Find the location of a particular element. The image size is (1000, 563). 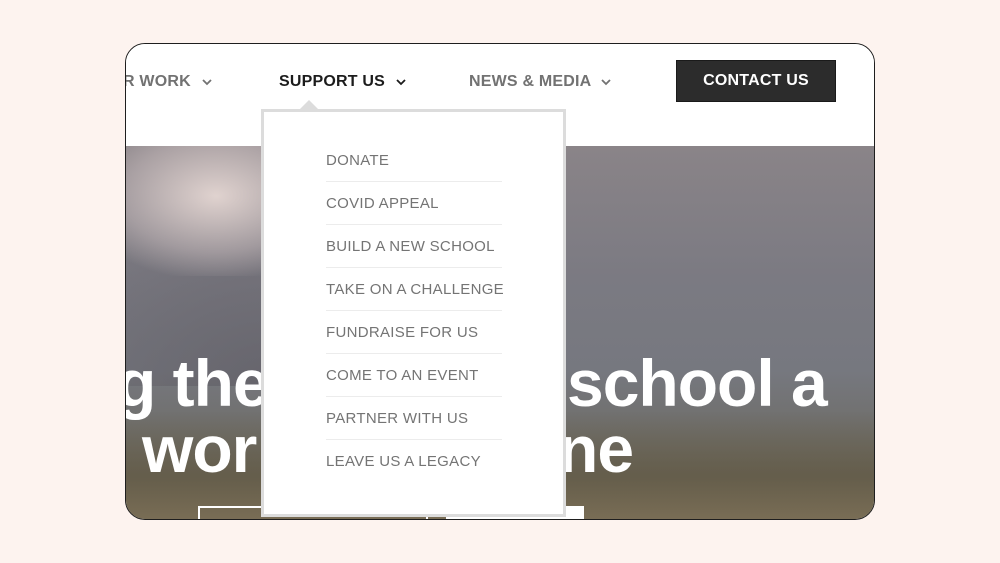

menu-item-covid-appeal: COVID APPEAL is located at coordinates (414, 203).